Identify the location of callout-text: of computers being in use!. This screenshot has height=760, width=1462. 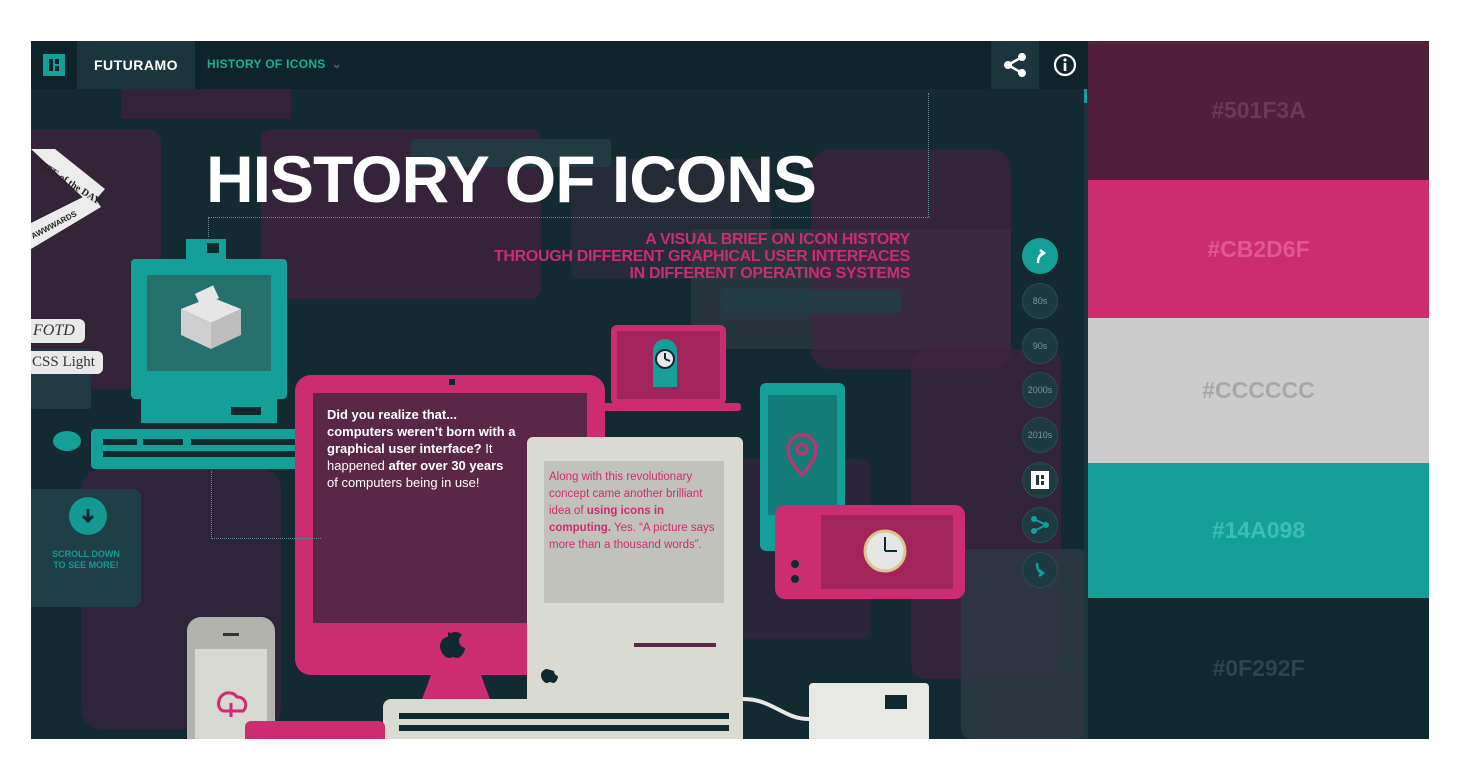
(403, 482).